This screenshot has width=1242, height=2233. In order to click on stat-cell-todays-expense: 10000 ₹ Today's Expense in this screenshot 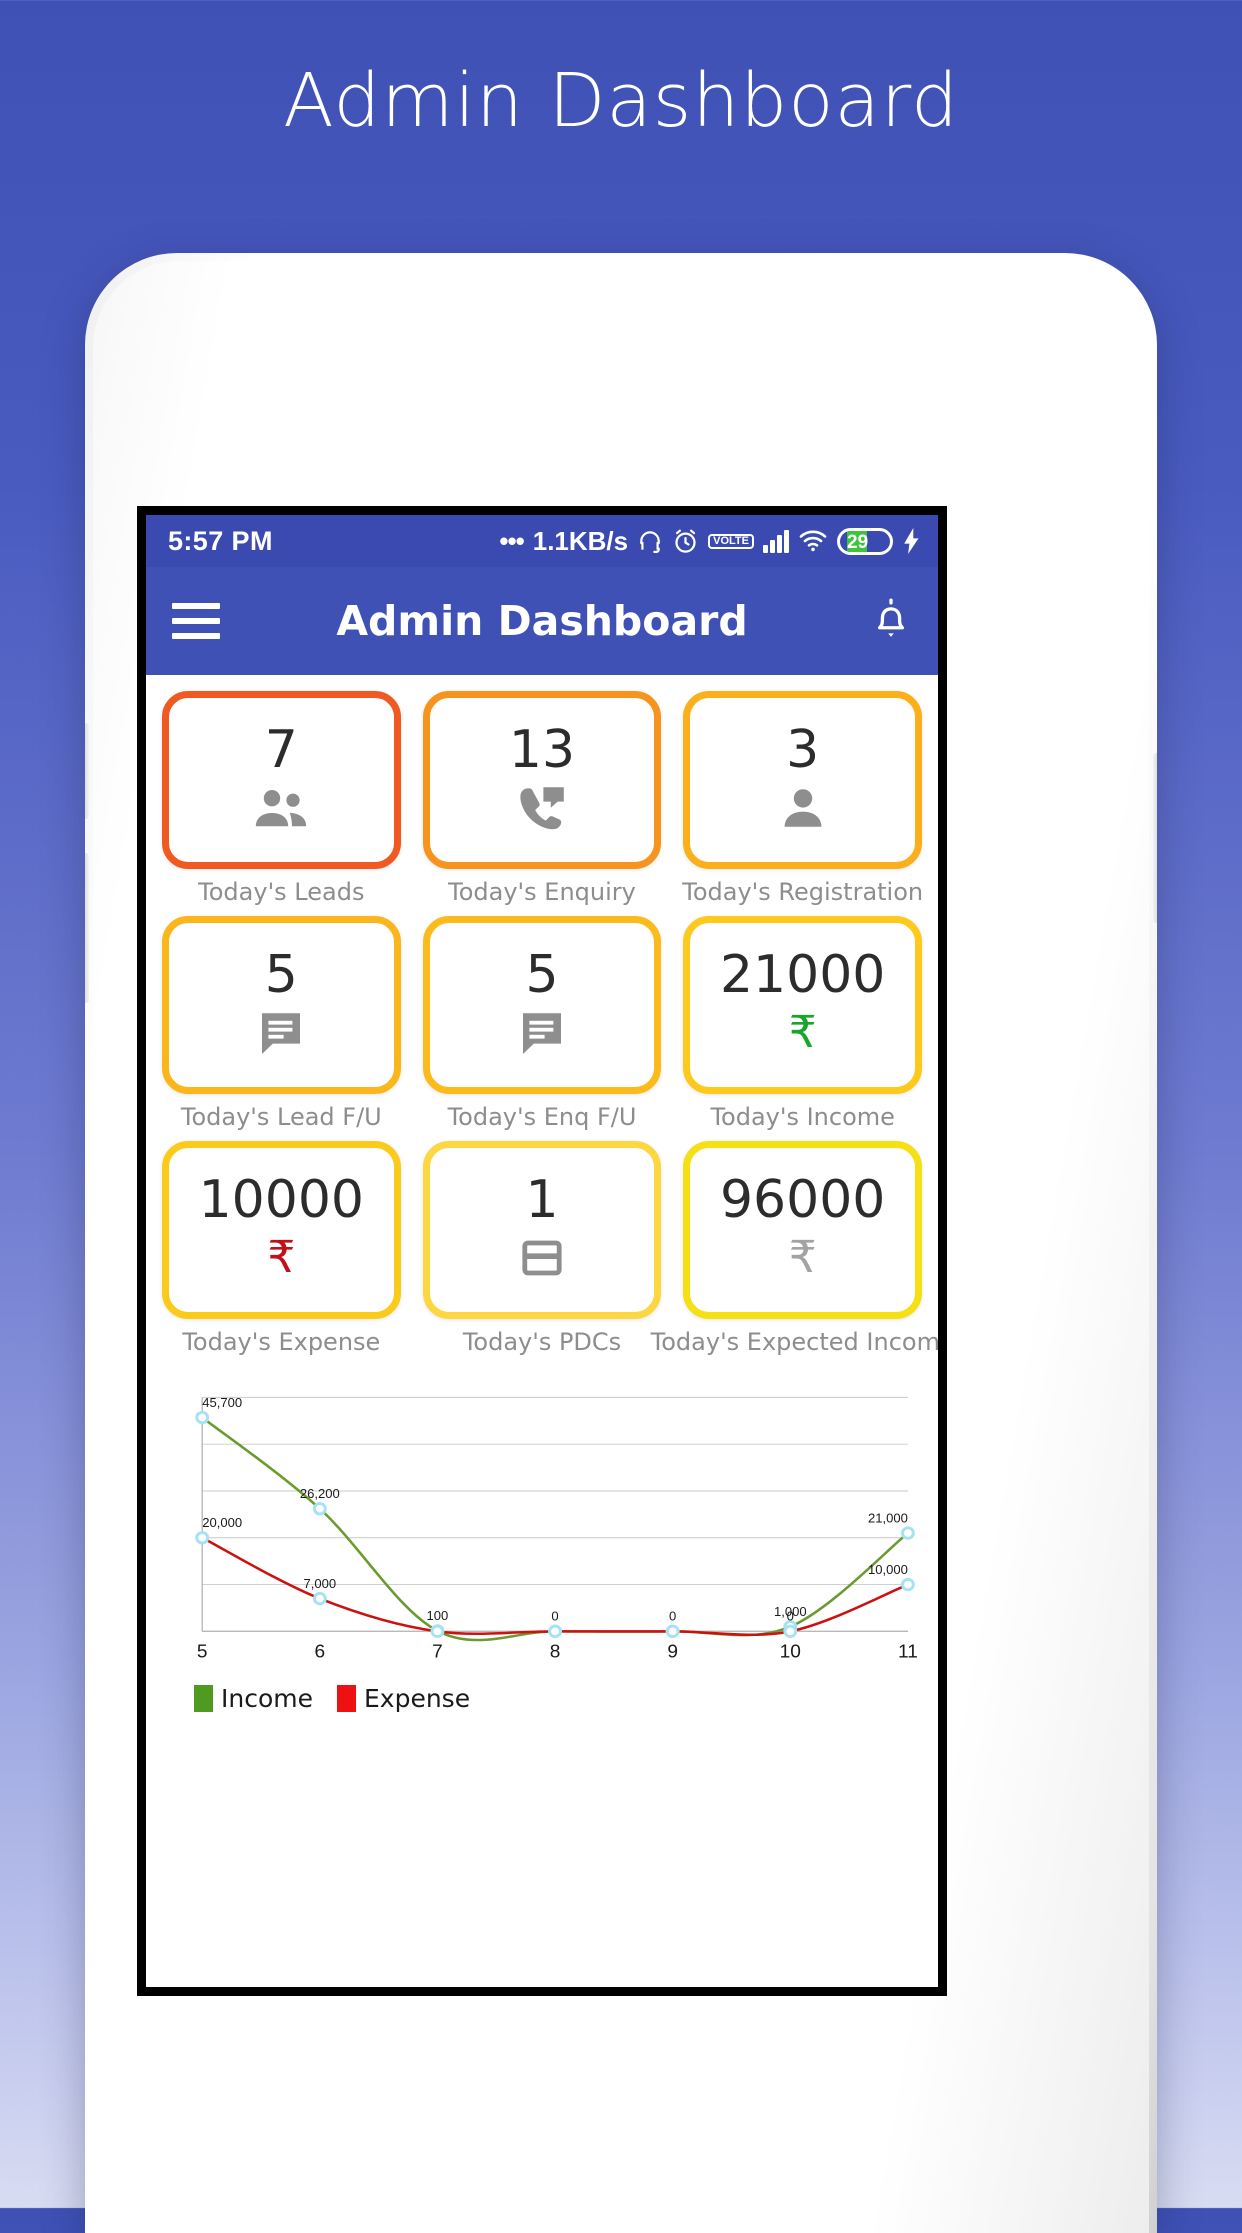, I will do `click(281, 1248)`.